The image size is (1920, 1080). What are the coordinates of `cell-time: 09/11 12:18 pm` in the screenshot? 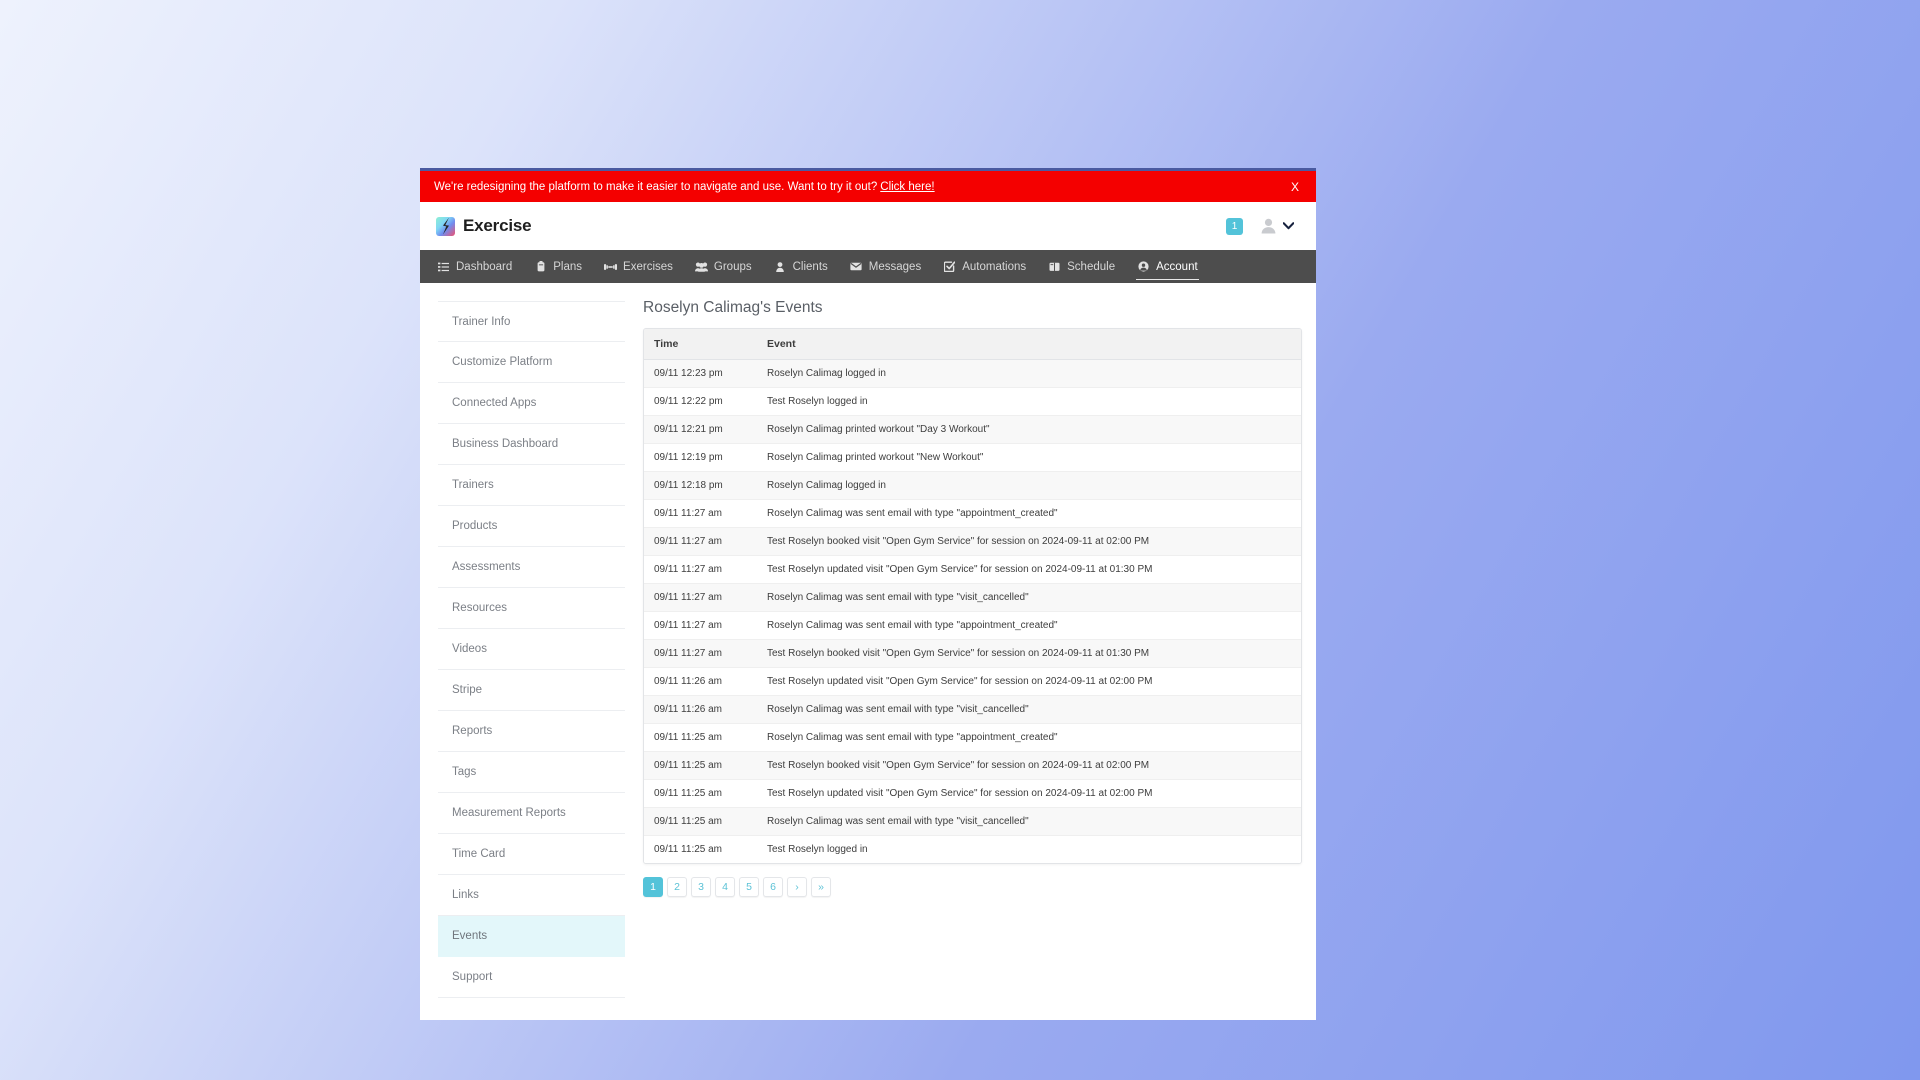 It's located at (700, 485).